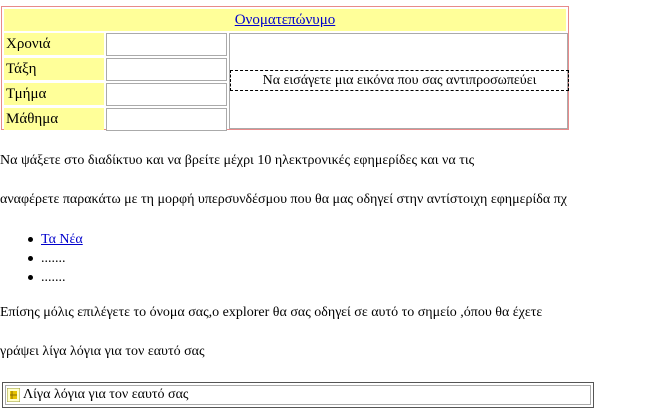  Describe the element at coordinates (54, 44) in the screenshot. I see `label-year: Χρονιά` at that location.